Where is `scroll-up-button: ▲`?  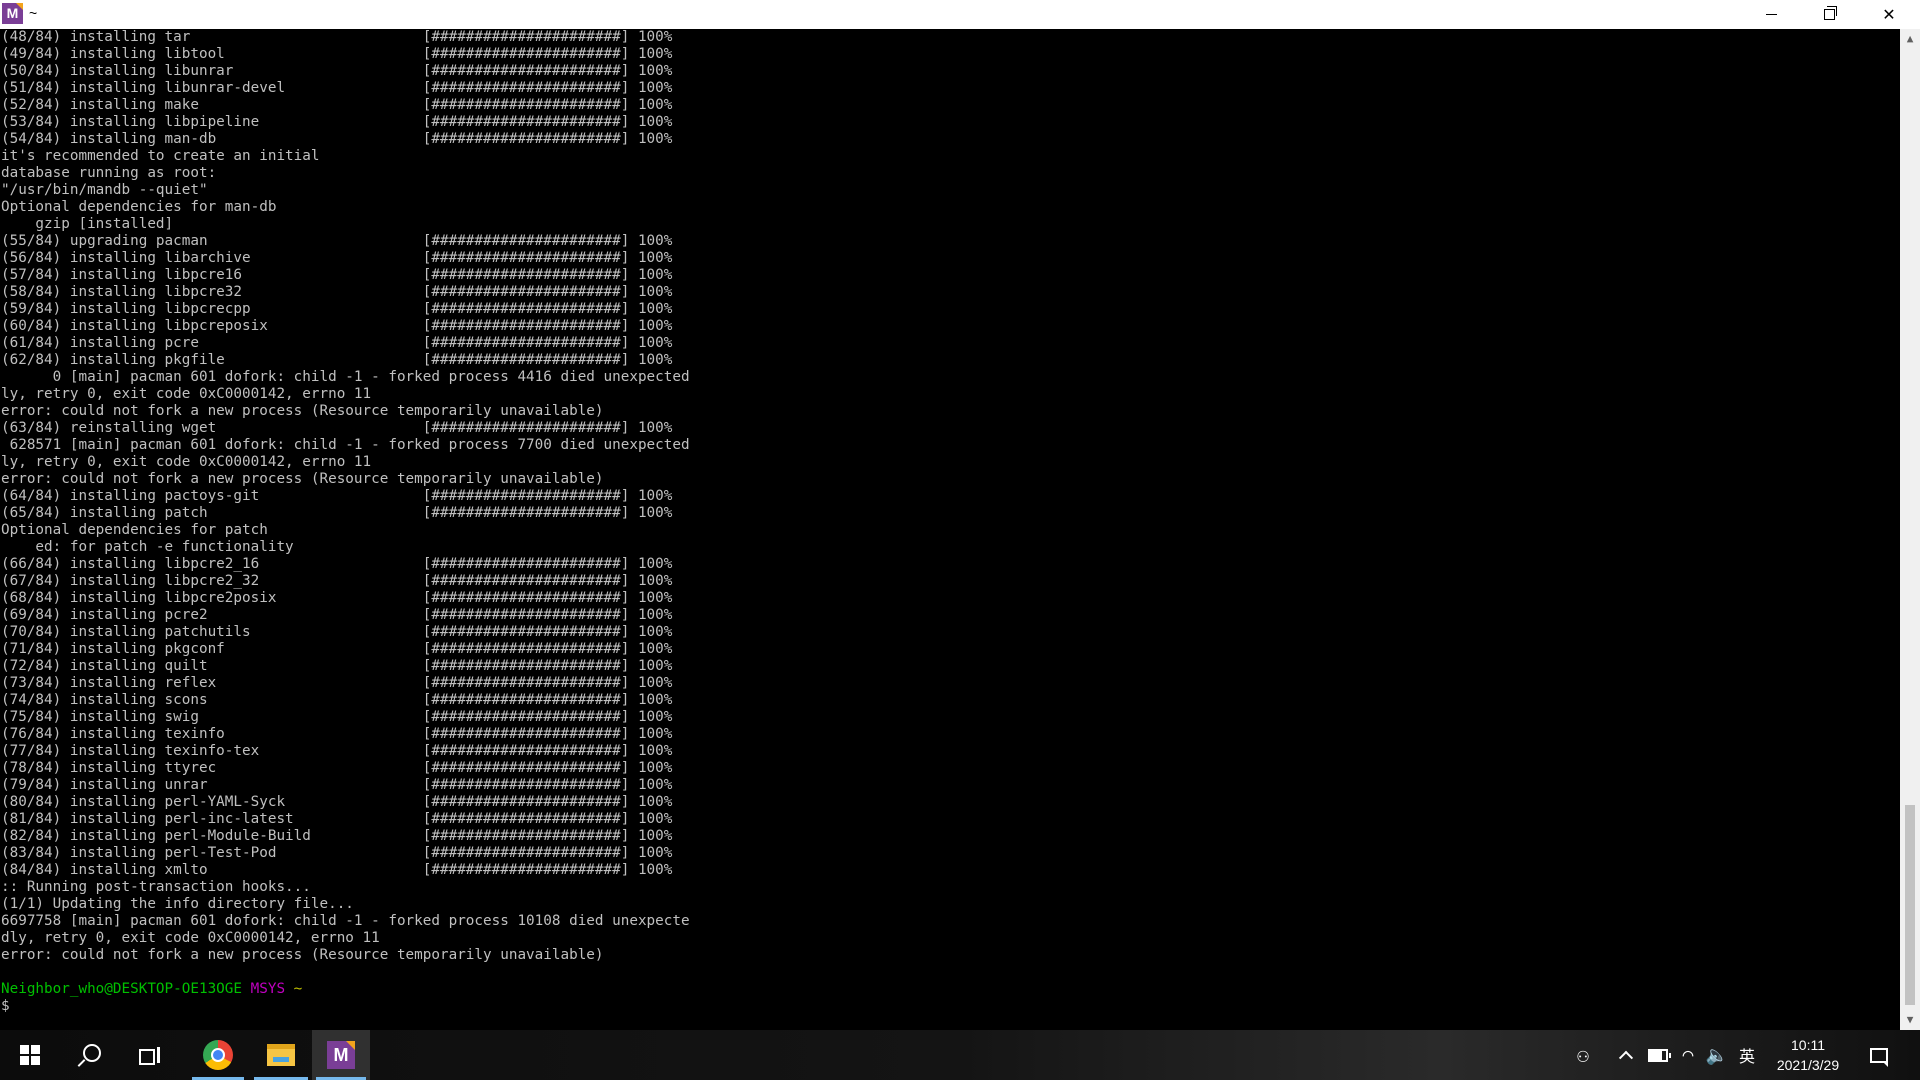 scroll-up-button: ▲ is located at coordinates (1910, 39).